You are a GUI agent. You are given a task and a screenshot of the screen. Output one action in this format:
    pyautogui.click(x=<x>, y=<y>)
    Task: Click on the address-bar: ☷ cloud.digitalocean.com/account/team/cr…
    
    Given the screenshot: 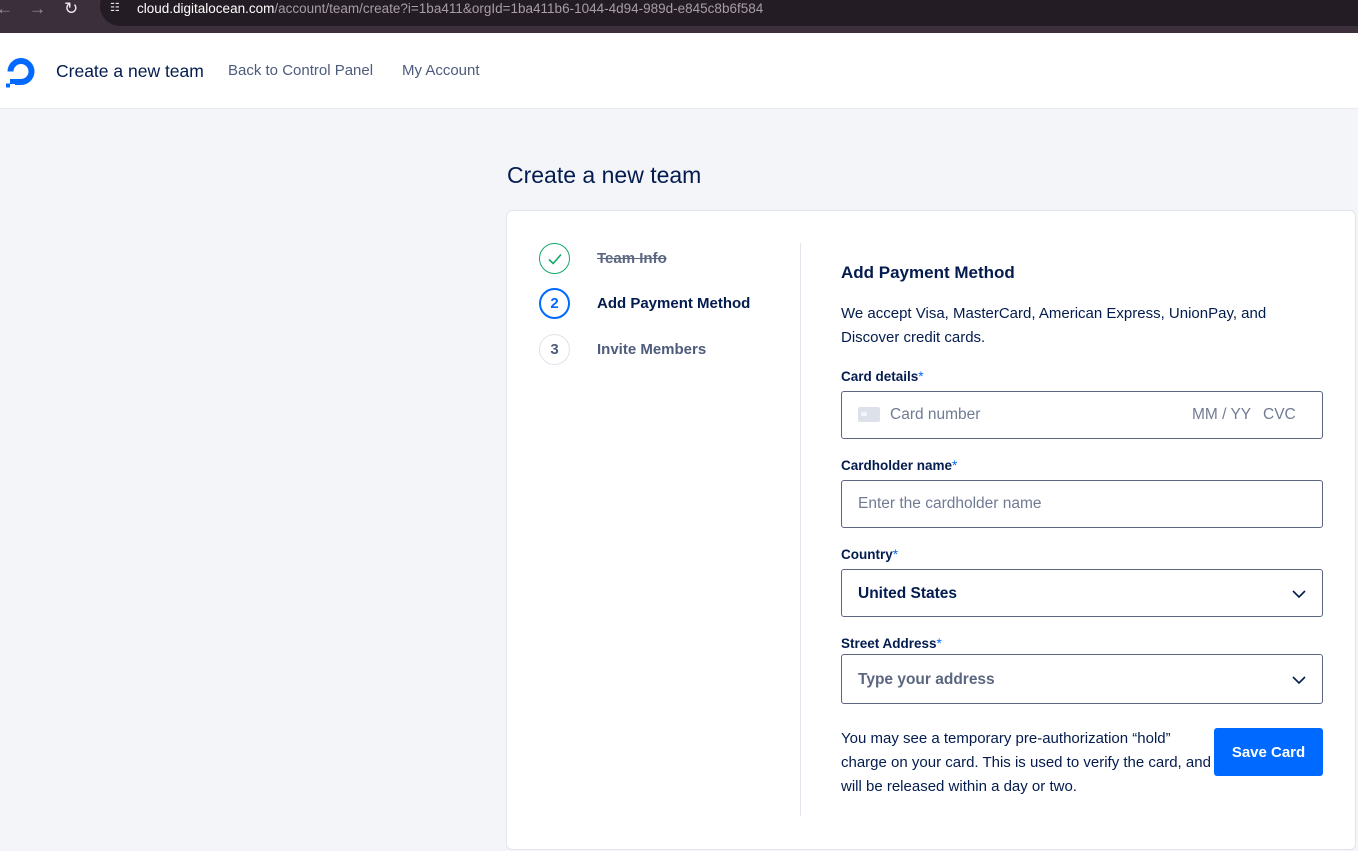 What is the action you would take?
    pyautogui.click(x=729, y=13)
    